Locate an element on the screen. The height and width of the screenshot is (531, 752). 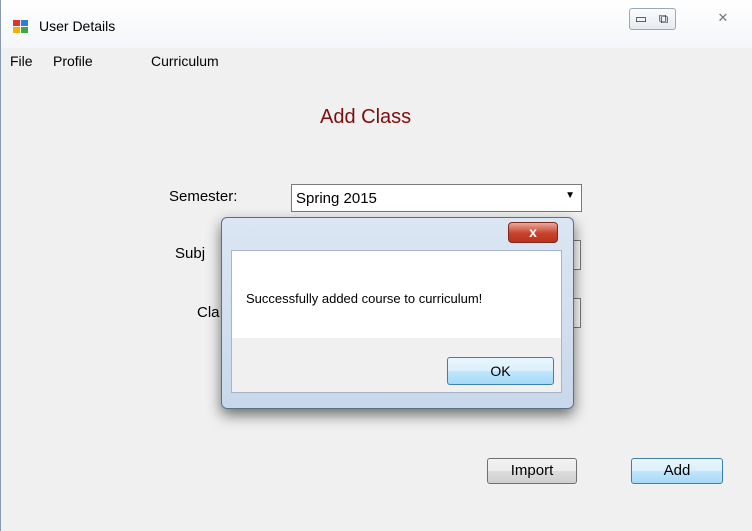
menu-file: File is located at coordinates (21, 61).